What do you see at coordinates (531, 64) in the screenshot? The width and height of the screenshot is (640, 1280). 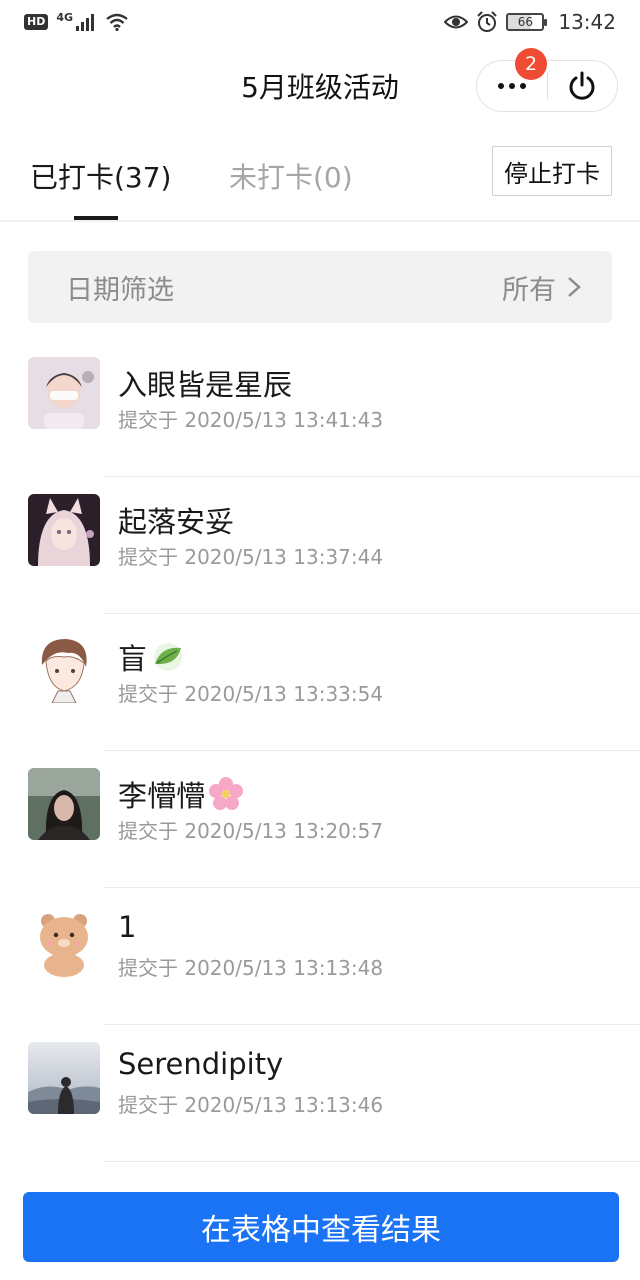 I see `notification-badge: 2` at bounding box center [531, 64].